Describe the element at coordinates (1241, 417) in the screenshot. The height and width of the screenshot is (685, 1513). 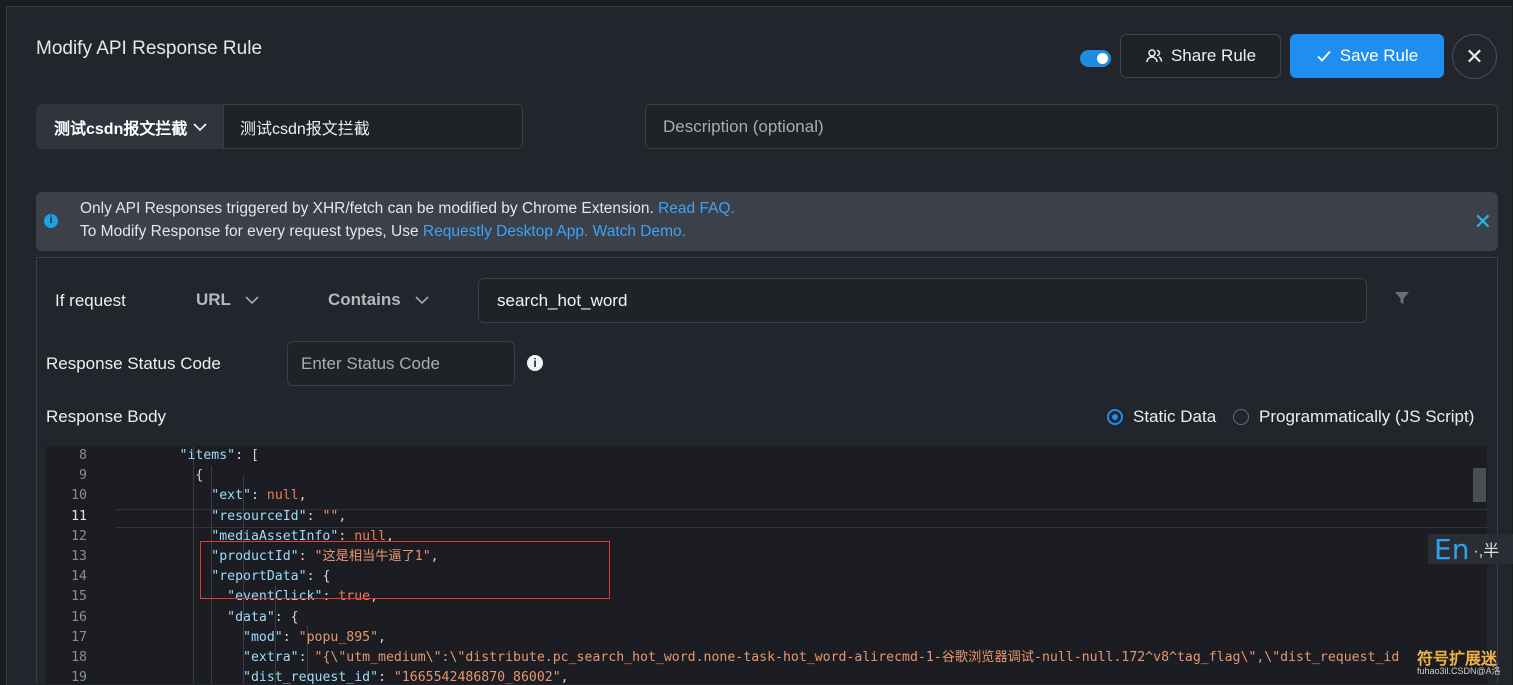
I see `radio-programmatic-indicator` at that location.